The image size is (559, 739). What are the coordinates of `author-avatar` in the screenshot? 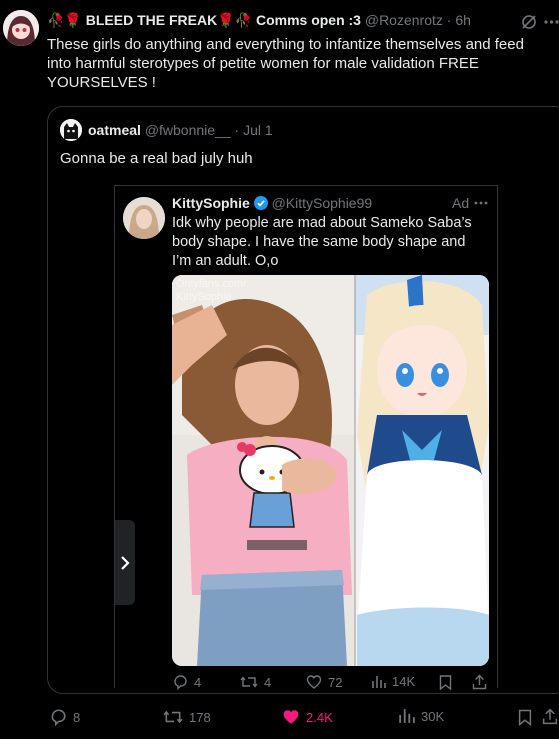 It's located at (21, 28).